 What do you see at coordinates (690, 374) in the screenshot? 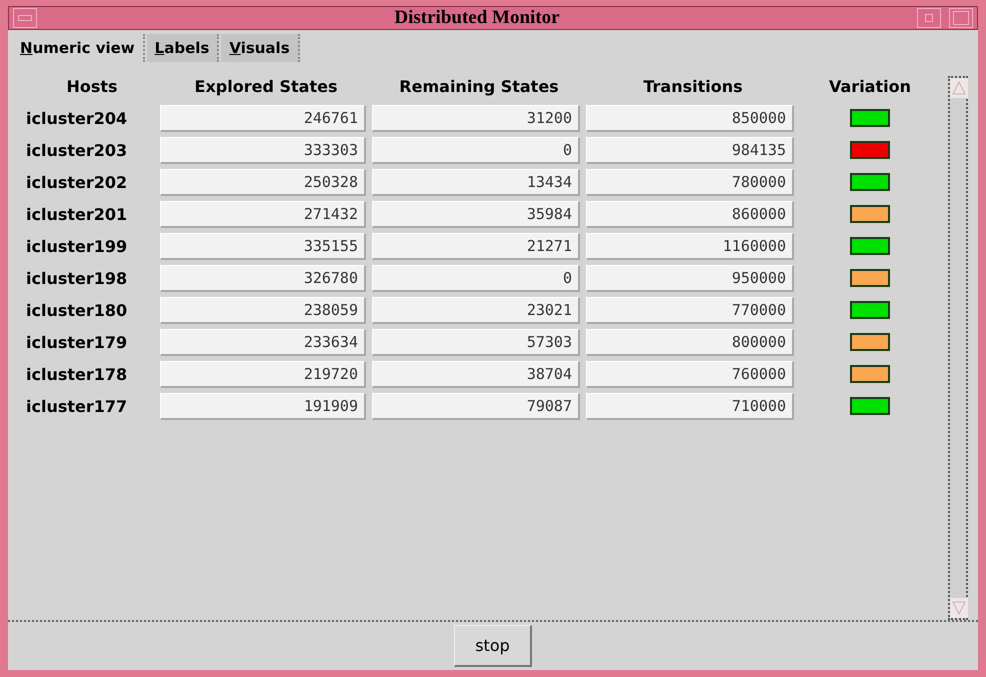
I see `value-field: 760000` at bounding box center [690, 374].